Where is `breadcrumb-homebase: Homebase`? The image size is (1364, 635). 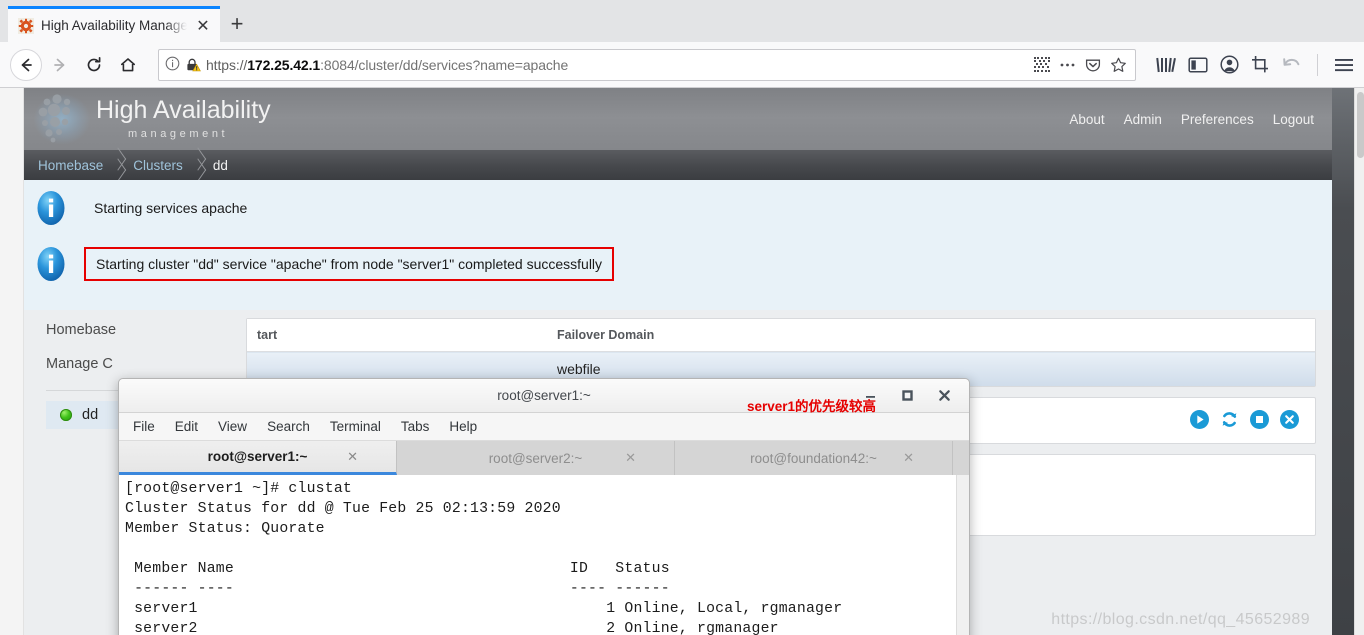 breadcrumb-homebase: Homebase is located at coordinates (72, 165).